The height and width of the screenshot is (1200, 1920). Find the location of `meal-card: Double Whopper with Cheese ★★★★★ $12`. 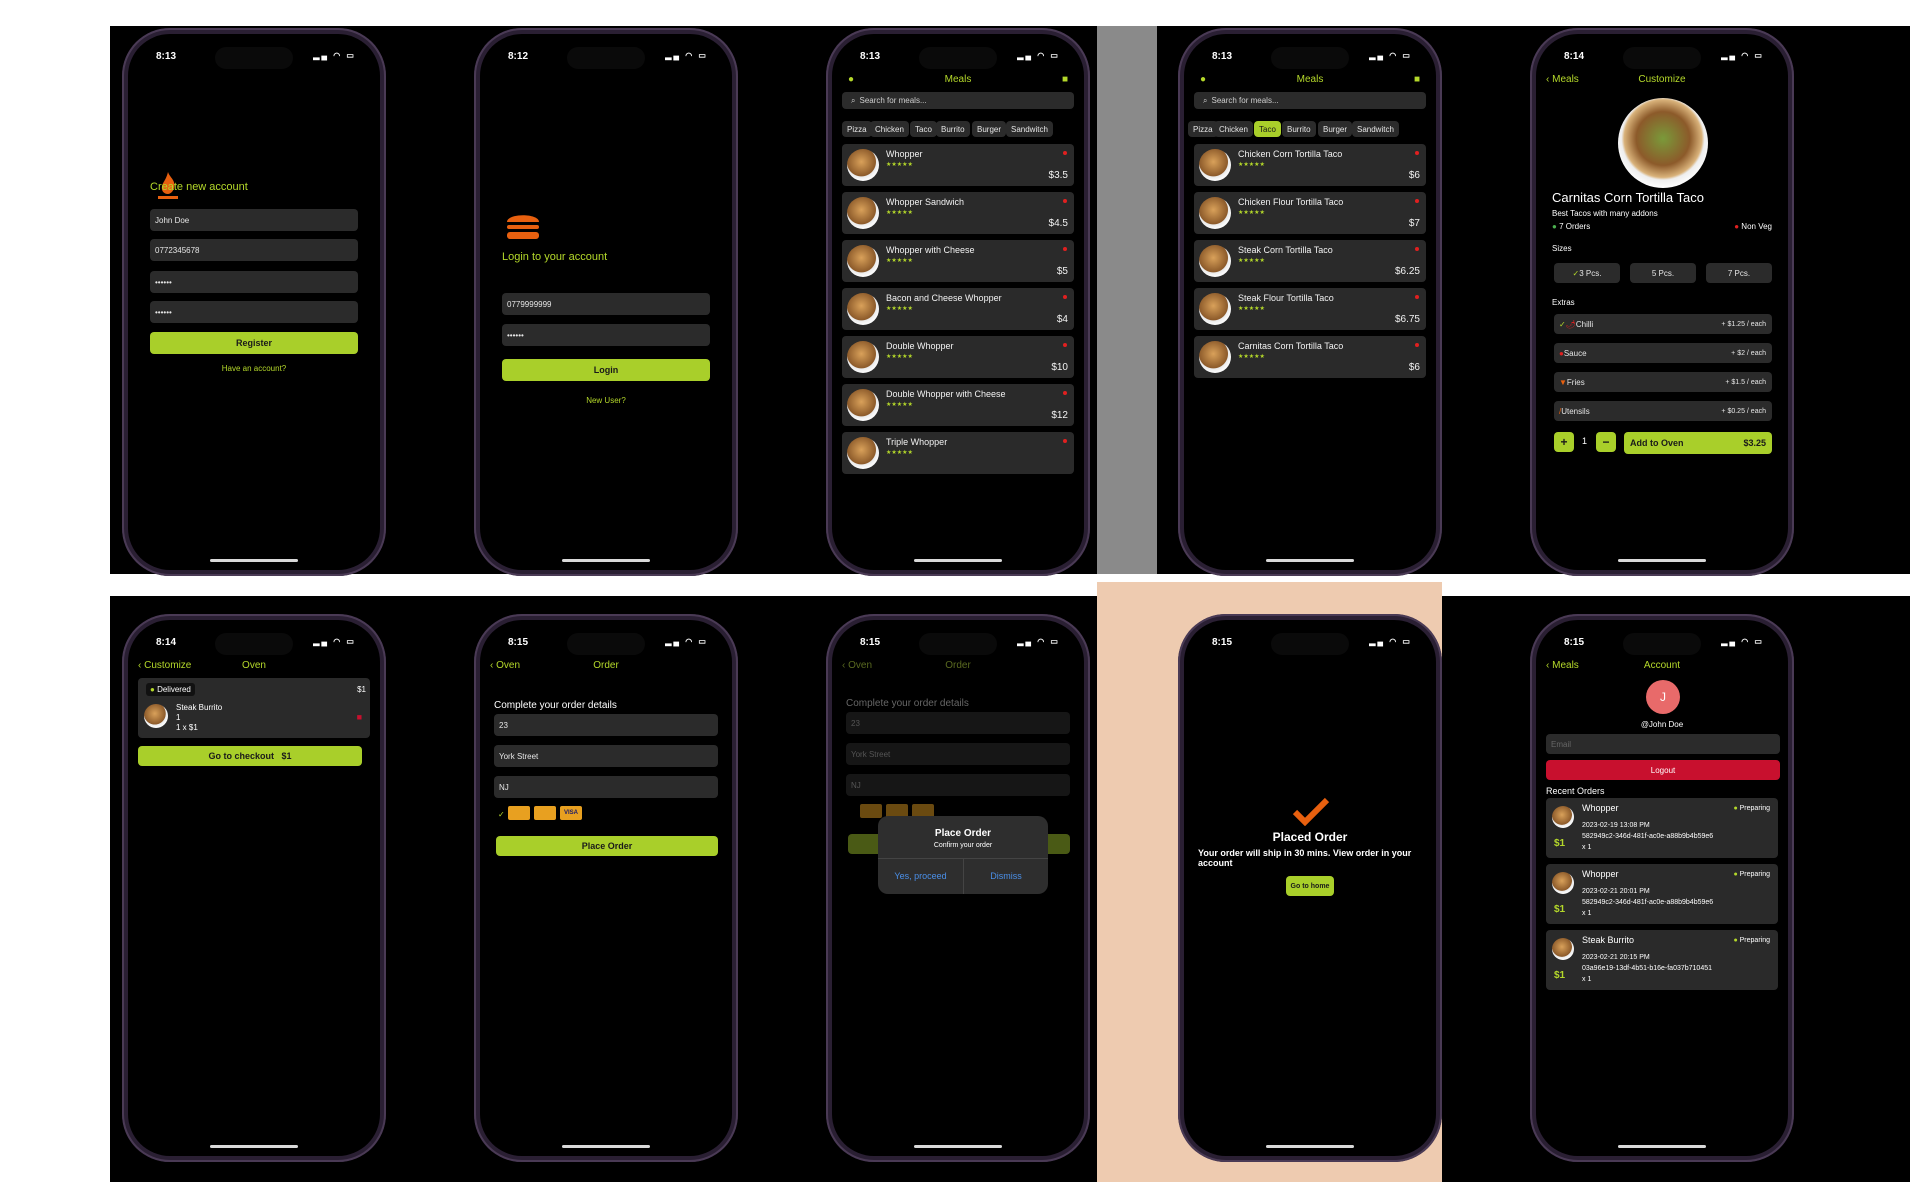

meal-card: Double Whopper with Cheese ★★★★★ $12 is located at coordinates (958, 405).